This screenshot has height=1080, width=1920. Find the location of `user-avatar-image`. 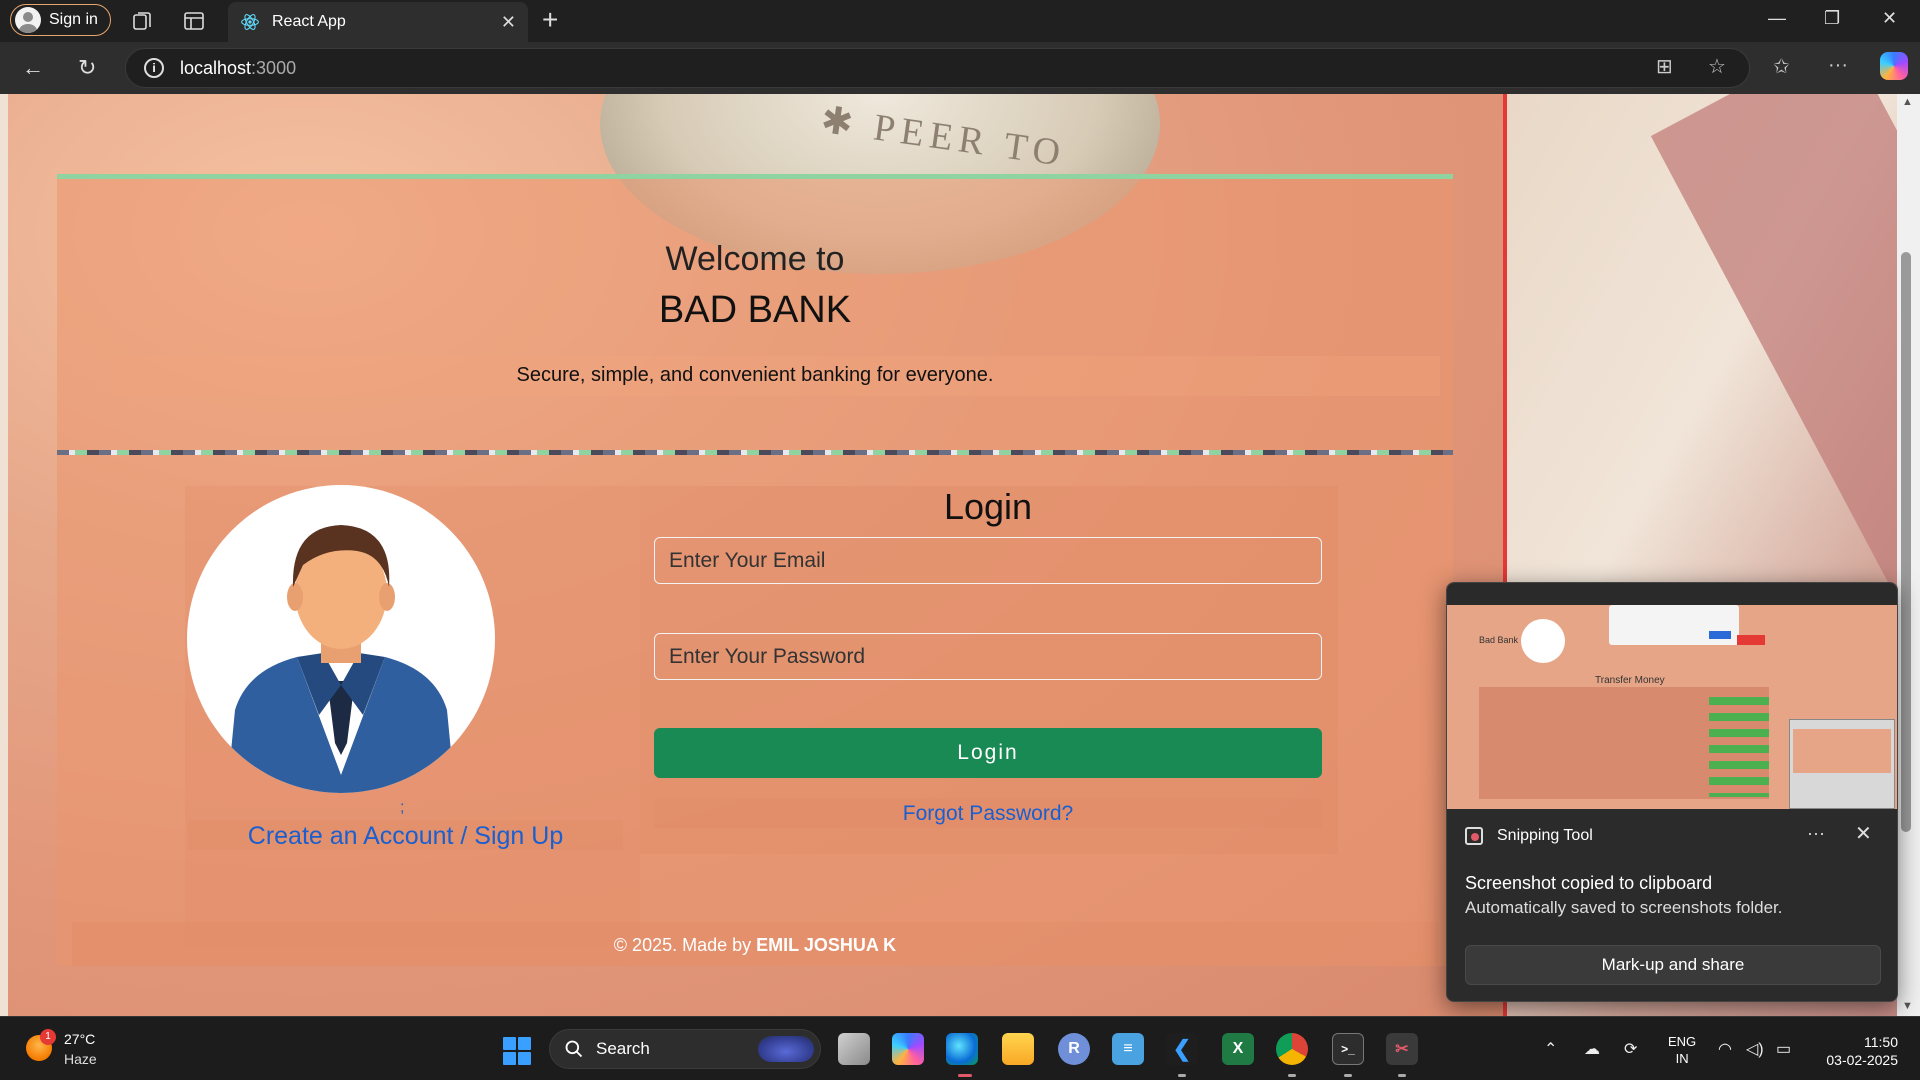

user-avatar-image is located at coordinates (341, 639).